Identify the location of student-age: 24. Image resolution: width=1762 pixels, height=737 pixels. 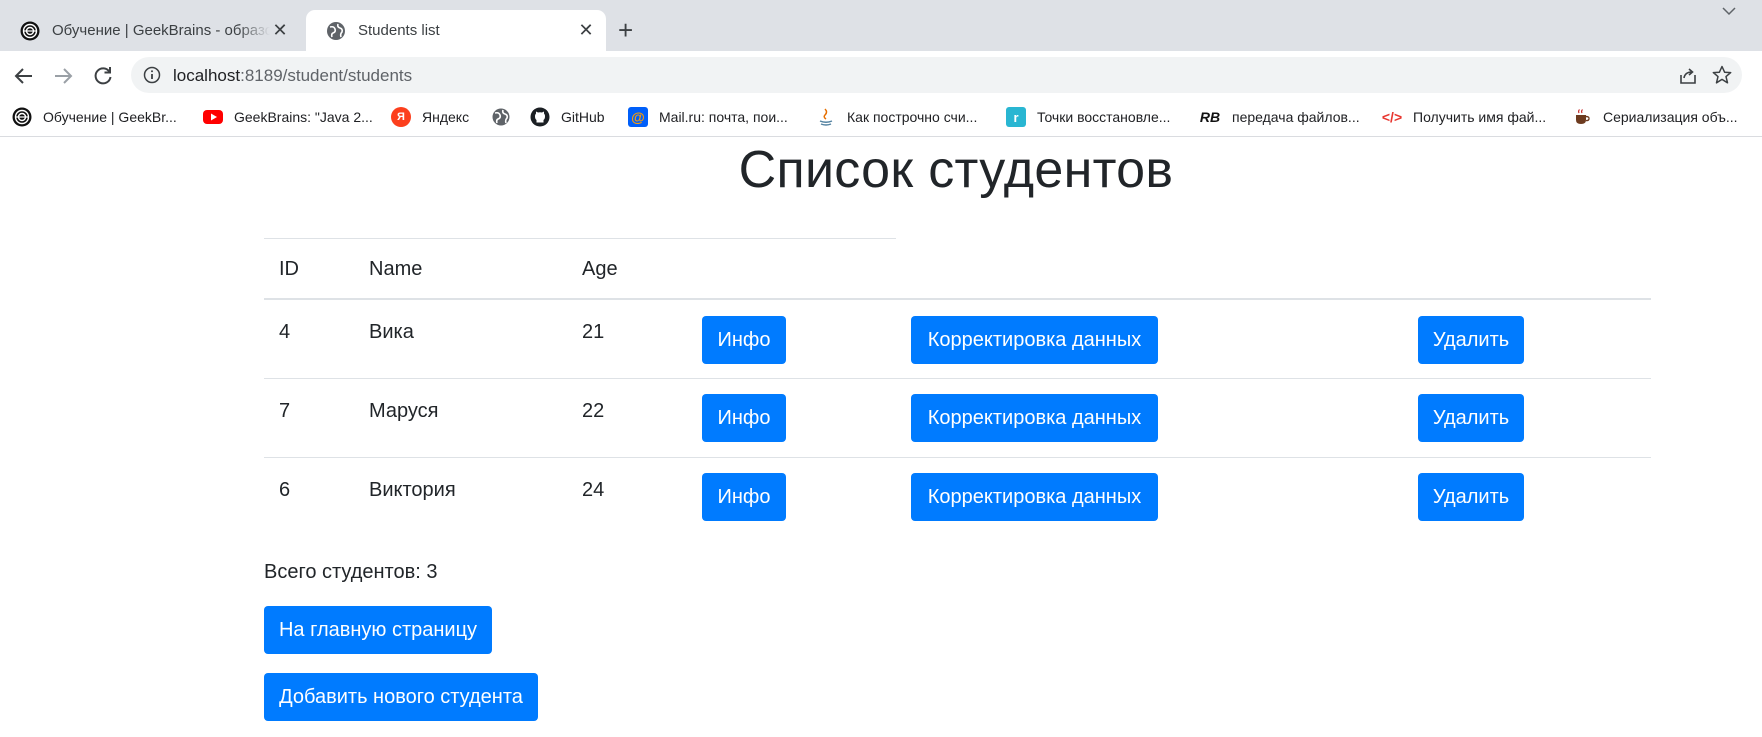
(593, 490).